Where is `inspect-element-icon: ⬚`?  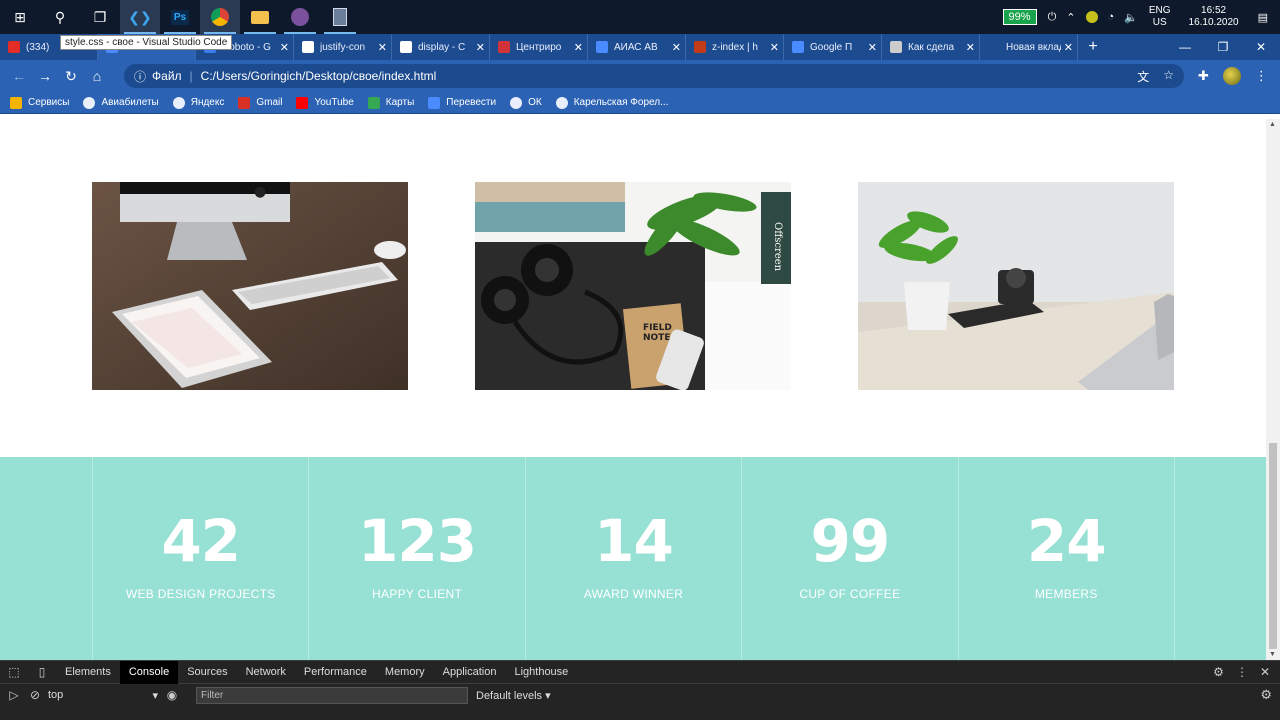 inspect-element-icon: ⬚ is located at coordinates (14, 672).